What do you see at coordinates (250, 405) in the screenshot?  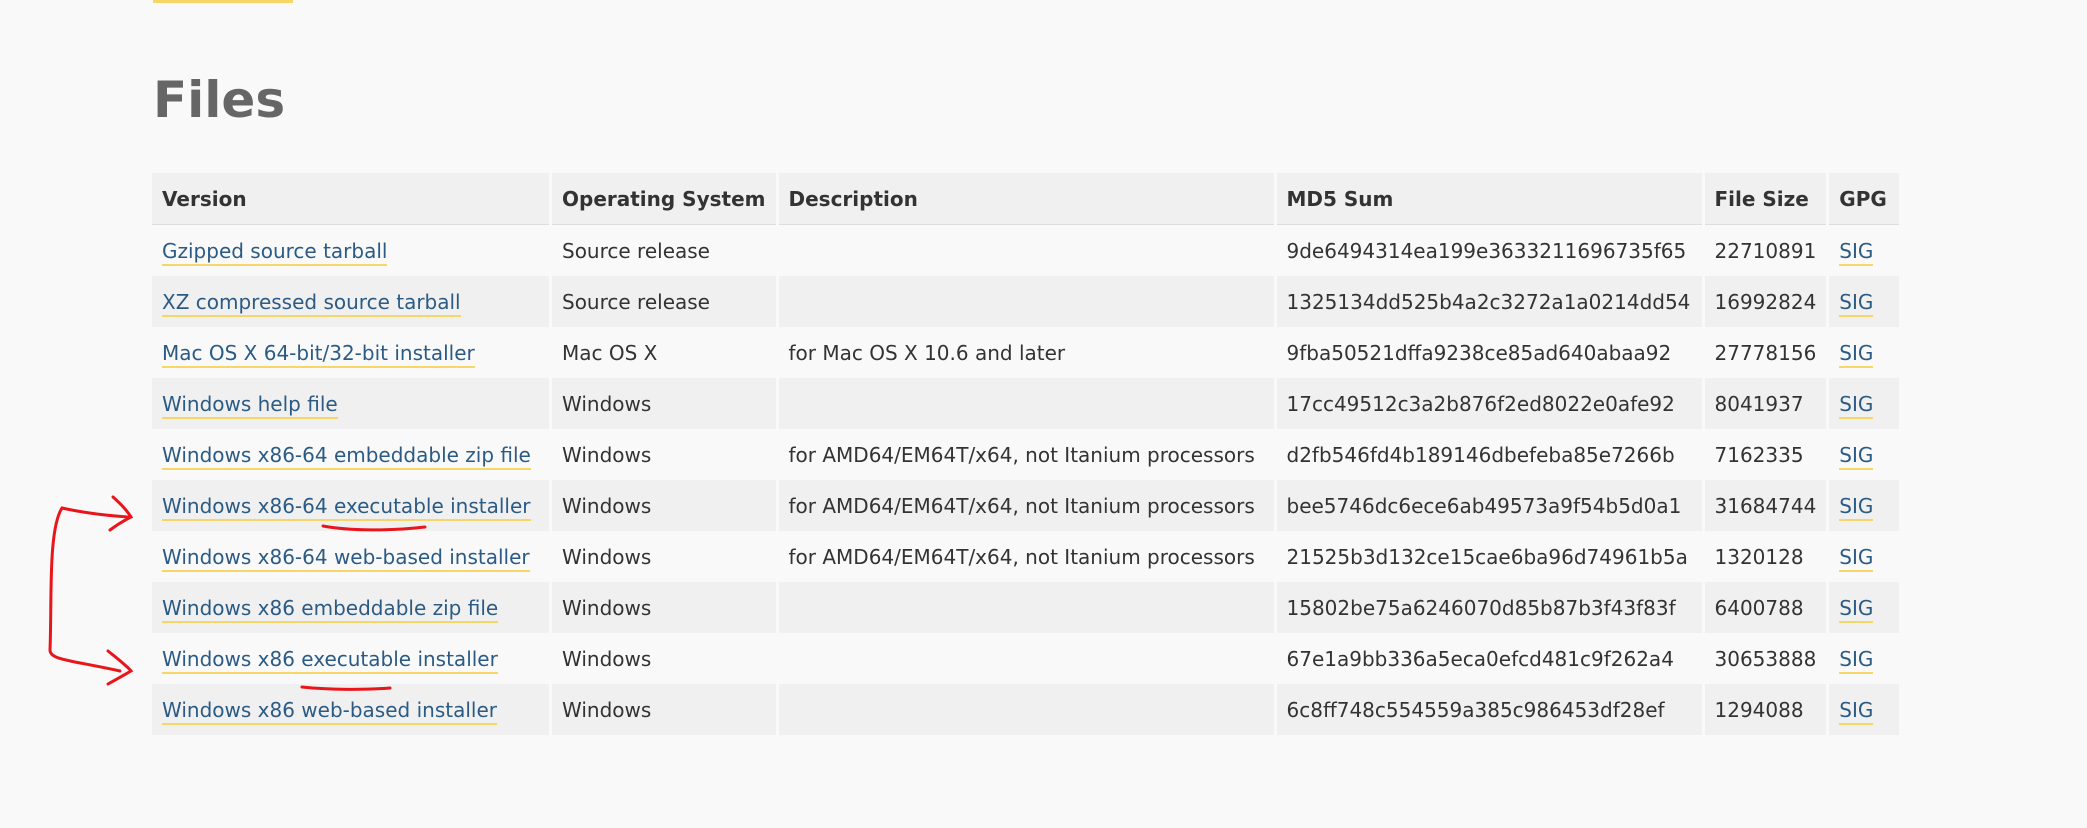 I see `download-link: Windows help file` at bounding box center [250, 405].